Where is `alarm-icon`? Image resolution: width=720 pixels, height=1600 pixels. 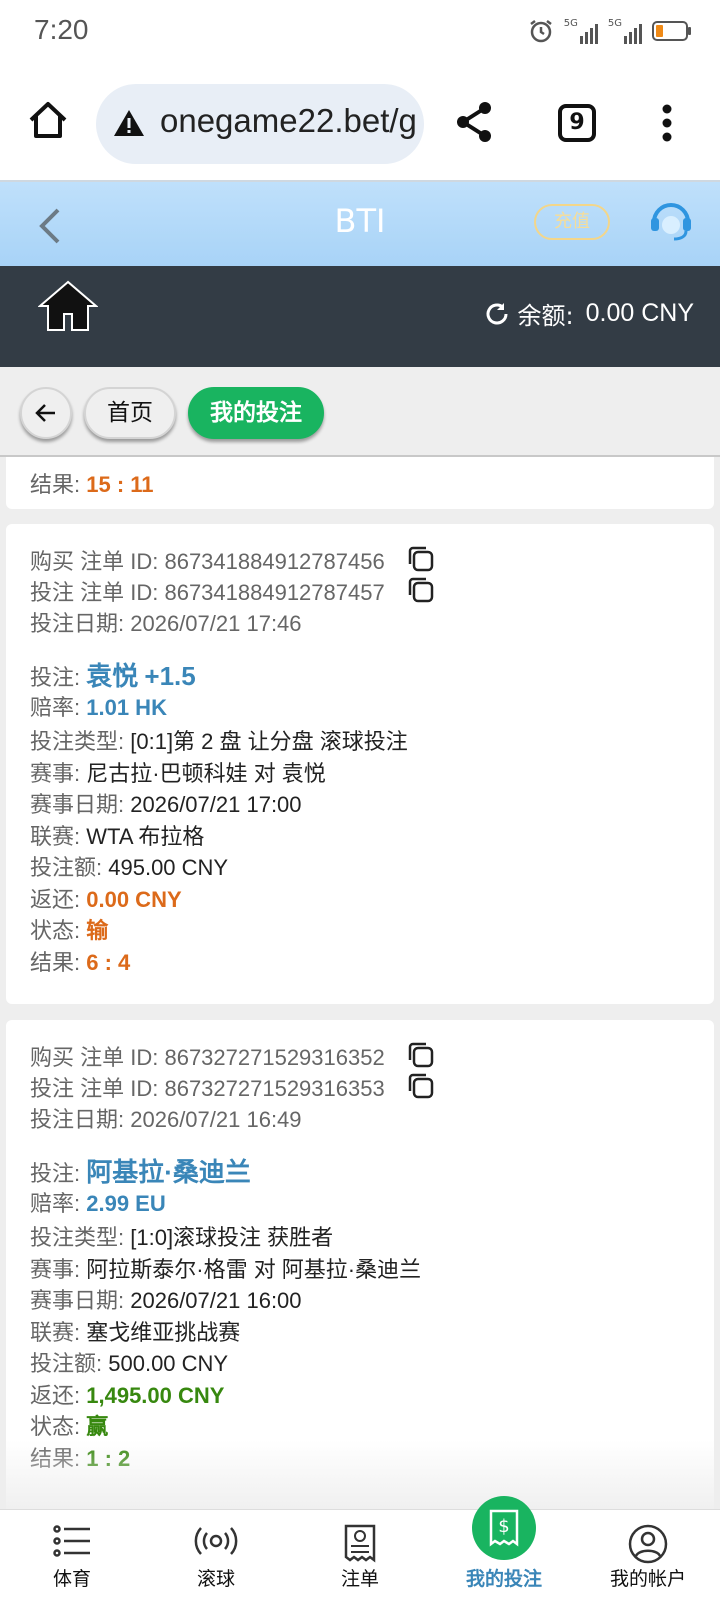 alarm-icon is located at coordinates (541, 31).